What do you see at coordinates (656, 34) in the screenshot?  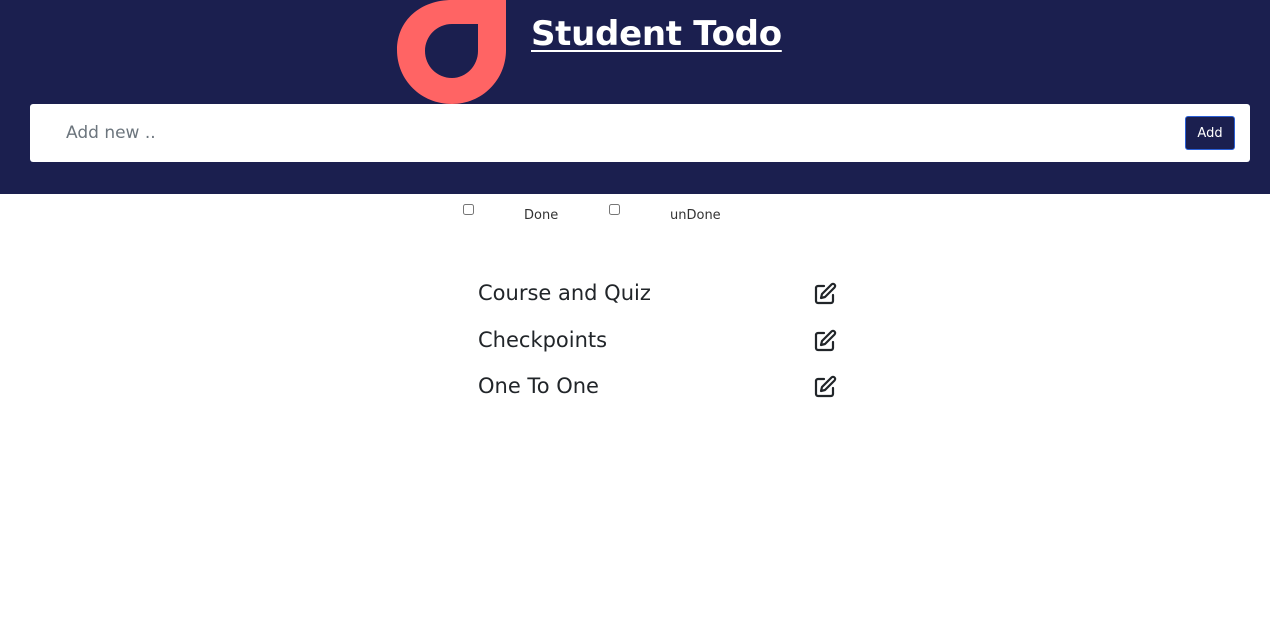 I see `app-title: Student Todo` at bounding box center [656, 34].